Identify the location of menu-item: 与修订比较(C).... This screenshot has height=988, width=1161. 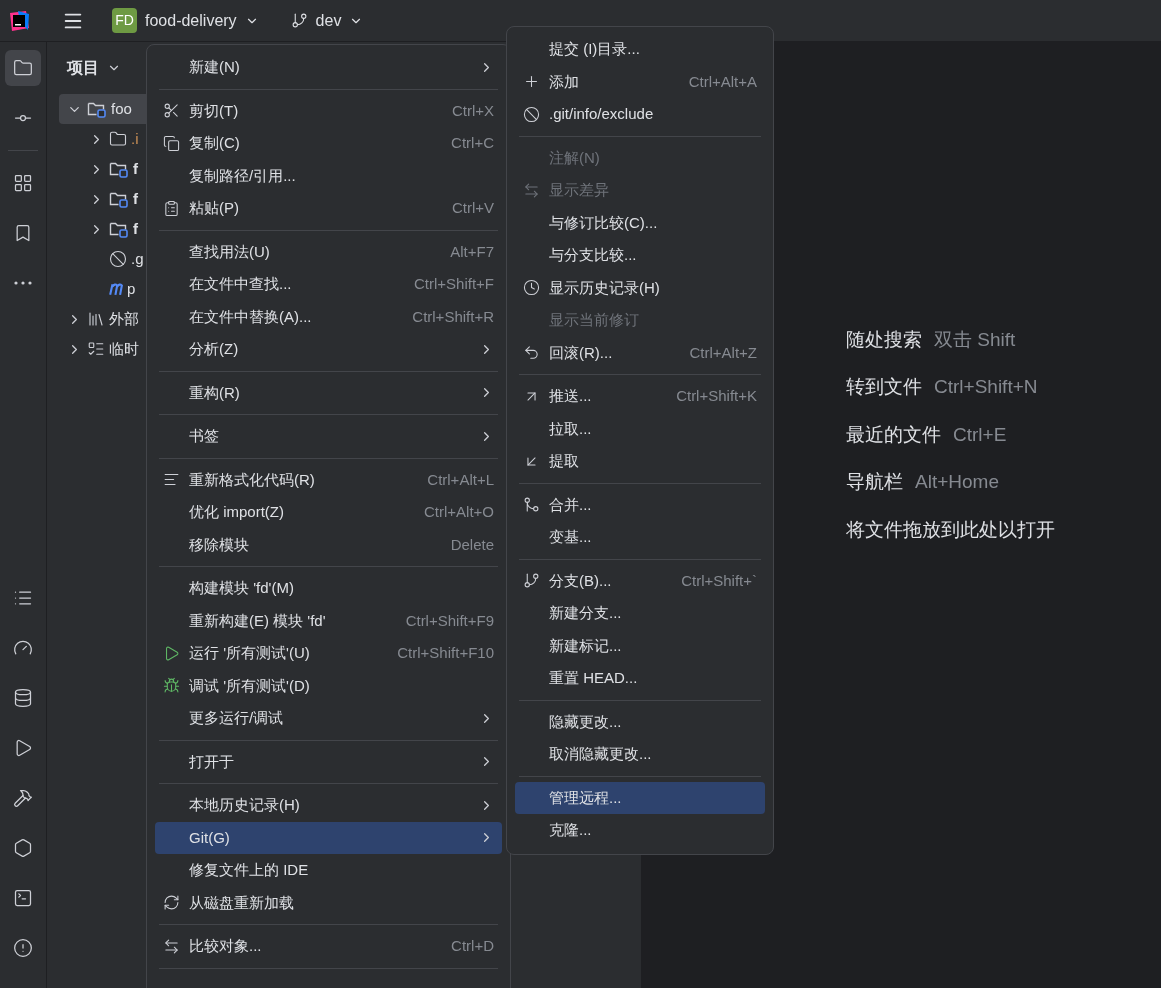
(640, 222).